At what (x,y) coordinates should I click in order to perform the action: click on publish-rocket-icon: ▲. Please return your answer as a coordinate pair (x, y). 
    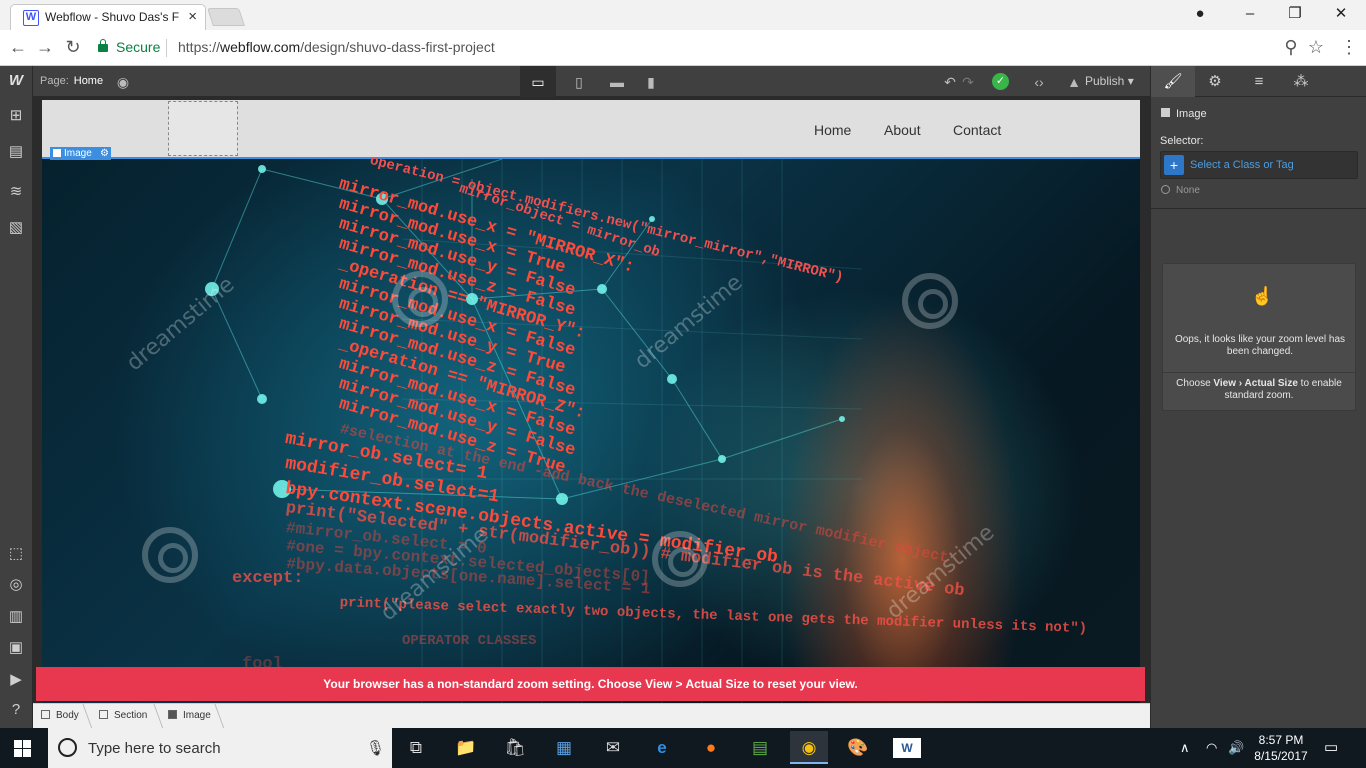
    Looking at the image, I should click on (1074, 82).